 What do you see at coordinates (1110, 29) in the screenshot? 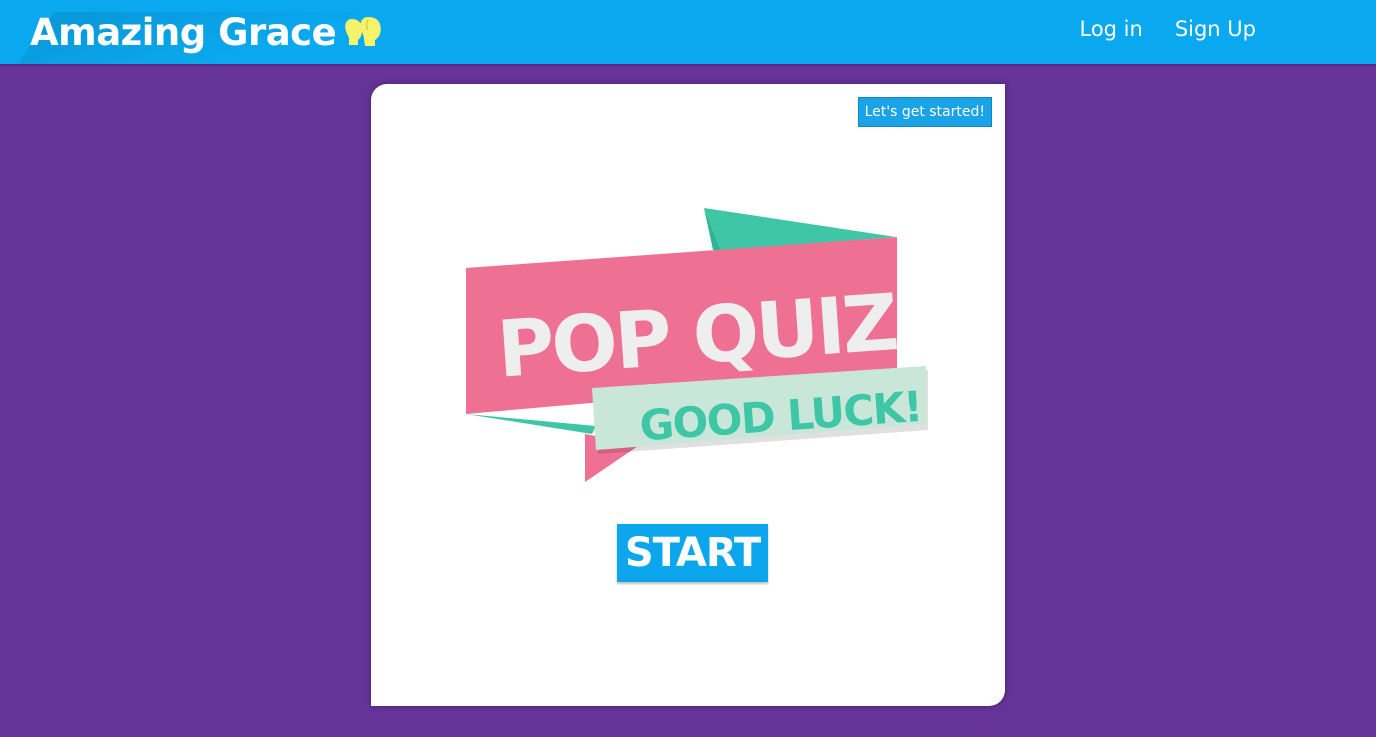
I see `login-link: Log in` at bounding box center [1110, 29].